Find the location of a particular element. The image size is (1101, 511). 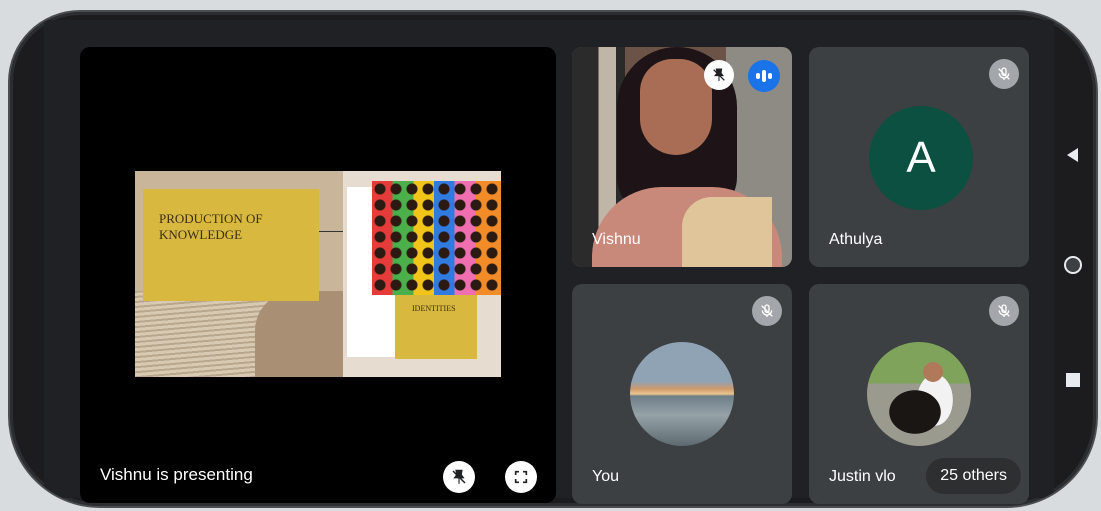

dog-photo is located at coordinates (919, 394).